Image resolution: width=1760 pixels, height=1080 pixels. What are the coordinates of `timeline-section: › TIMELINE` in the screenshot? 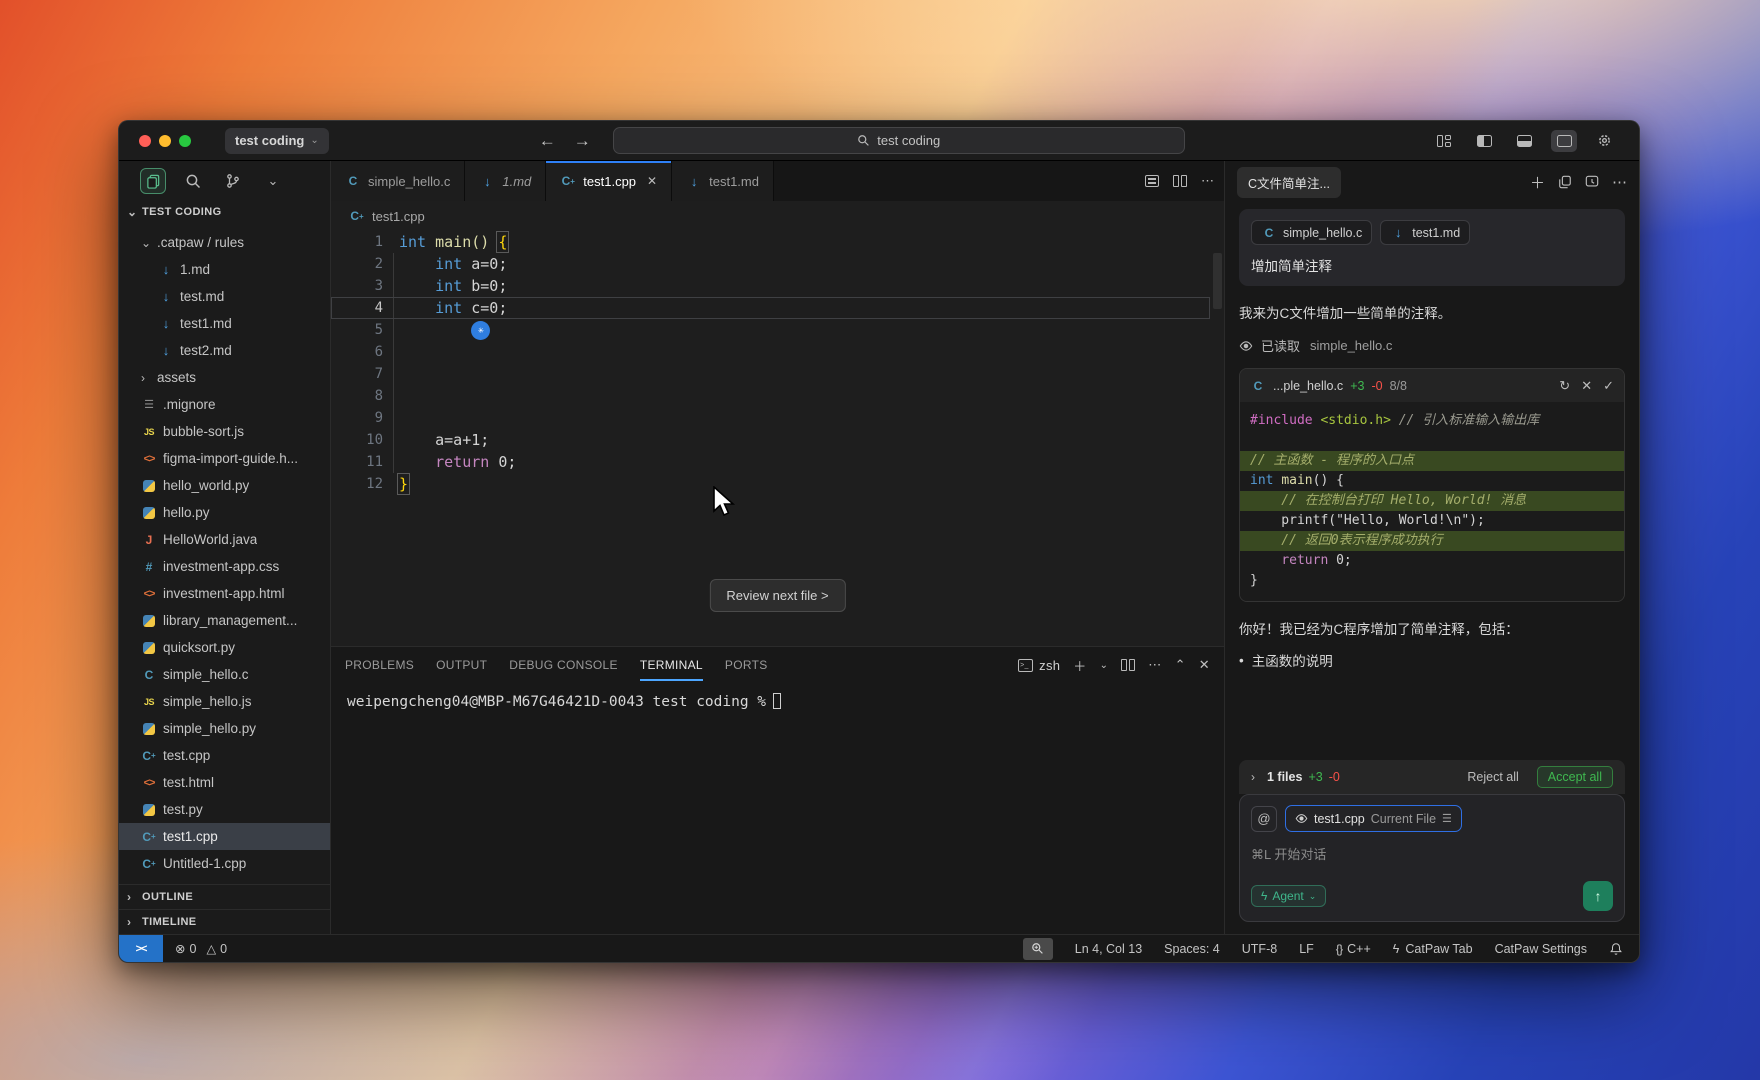 It's located at (224, 921).